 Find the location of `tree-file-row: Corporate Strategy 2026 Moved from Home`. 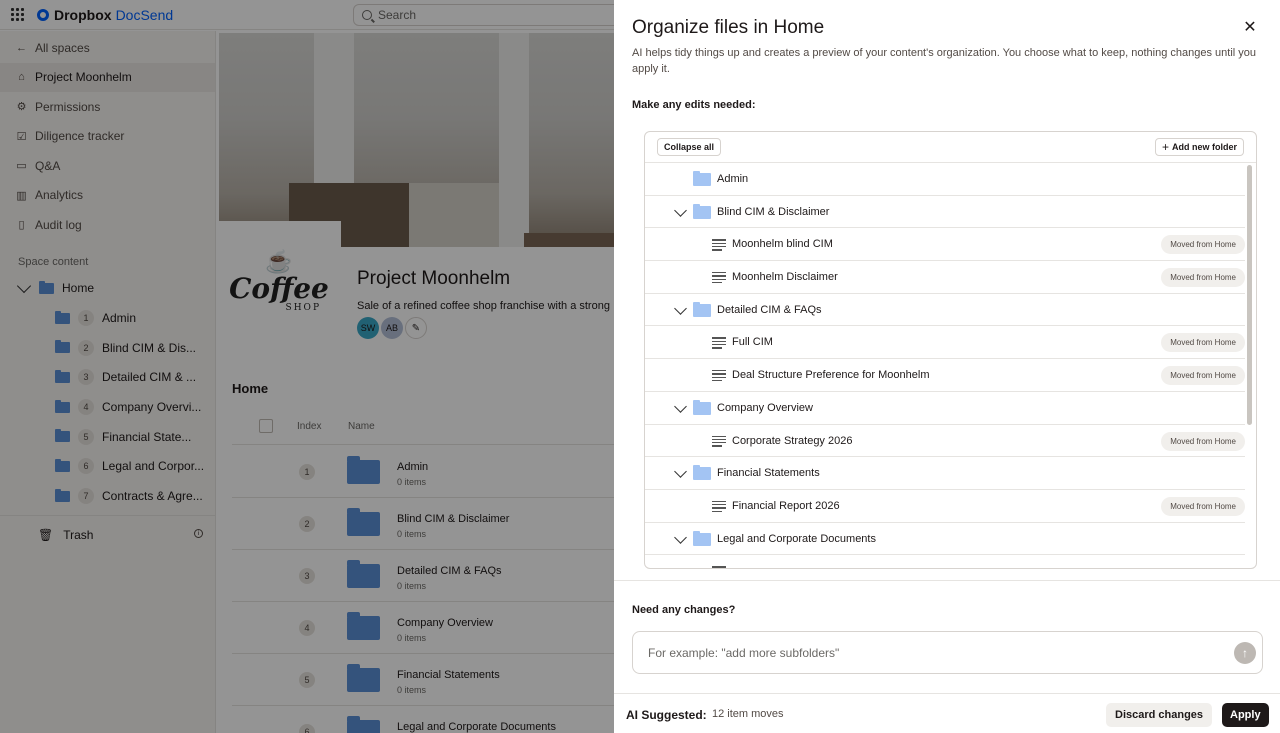

tree-file-row: Corporate Strategy 2026 Moved from Home is located at coordinates (945, 441).